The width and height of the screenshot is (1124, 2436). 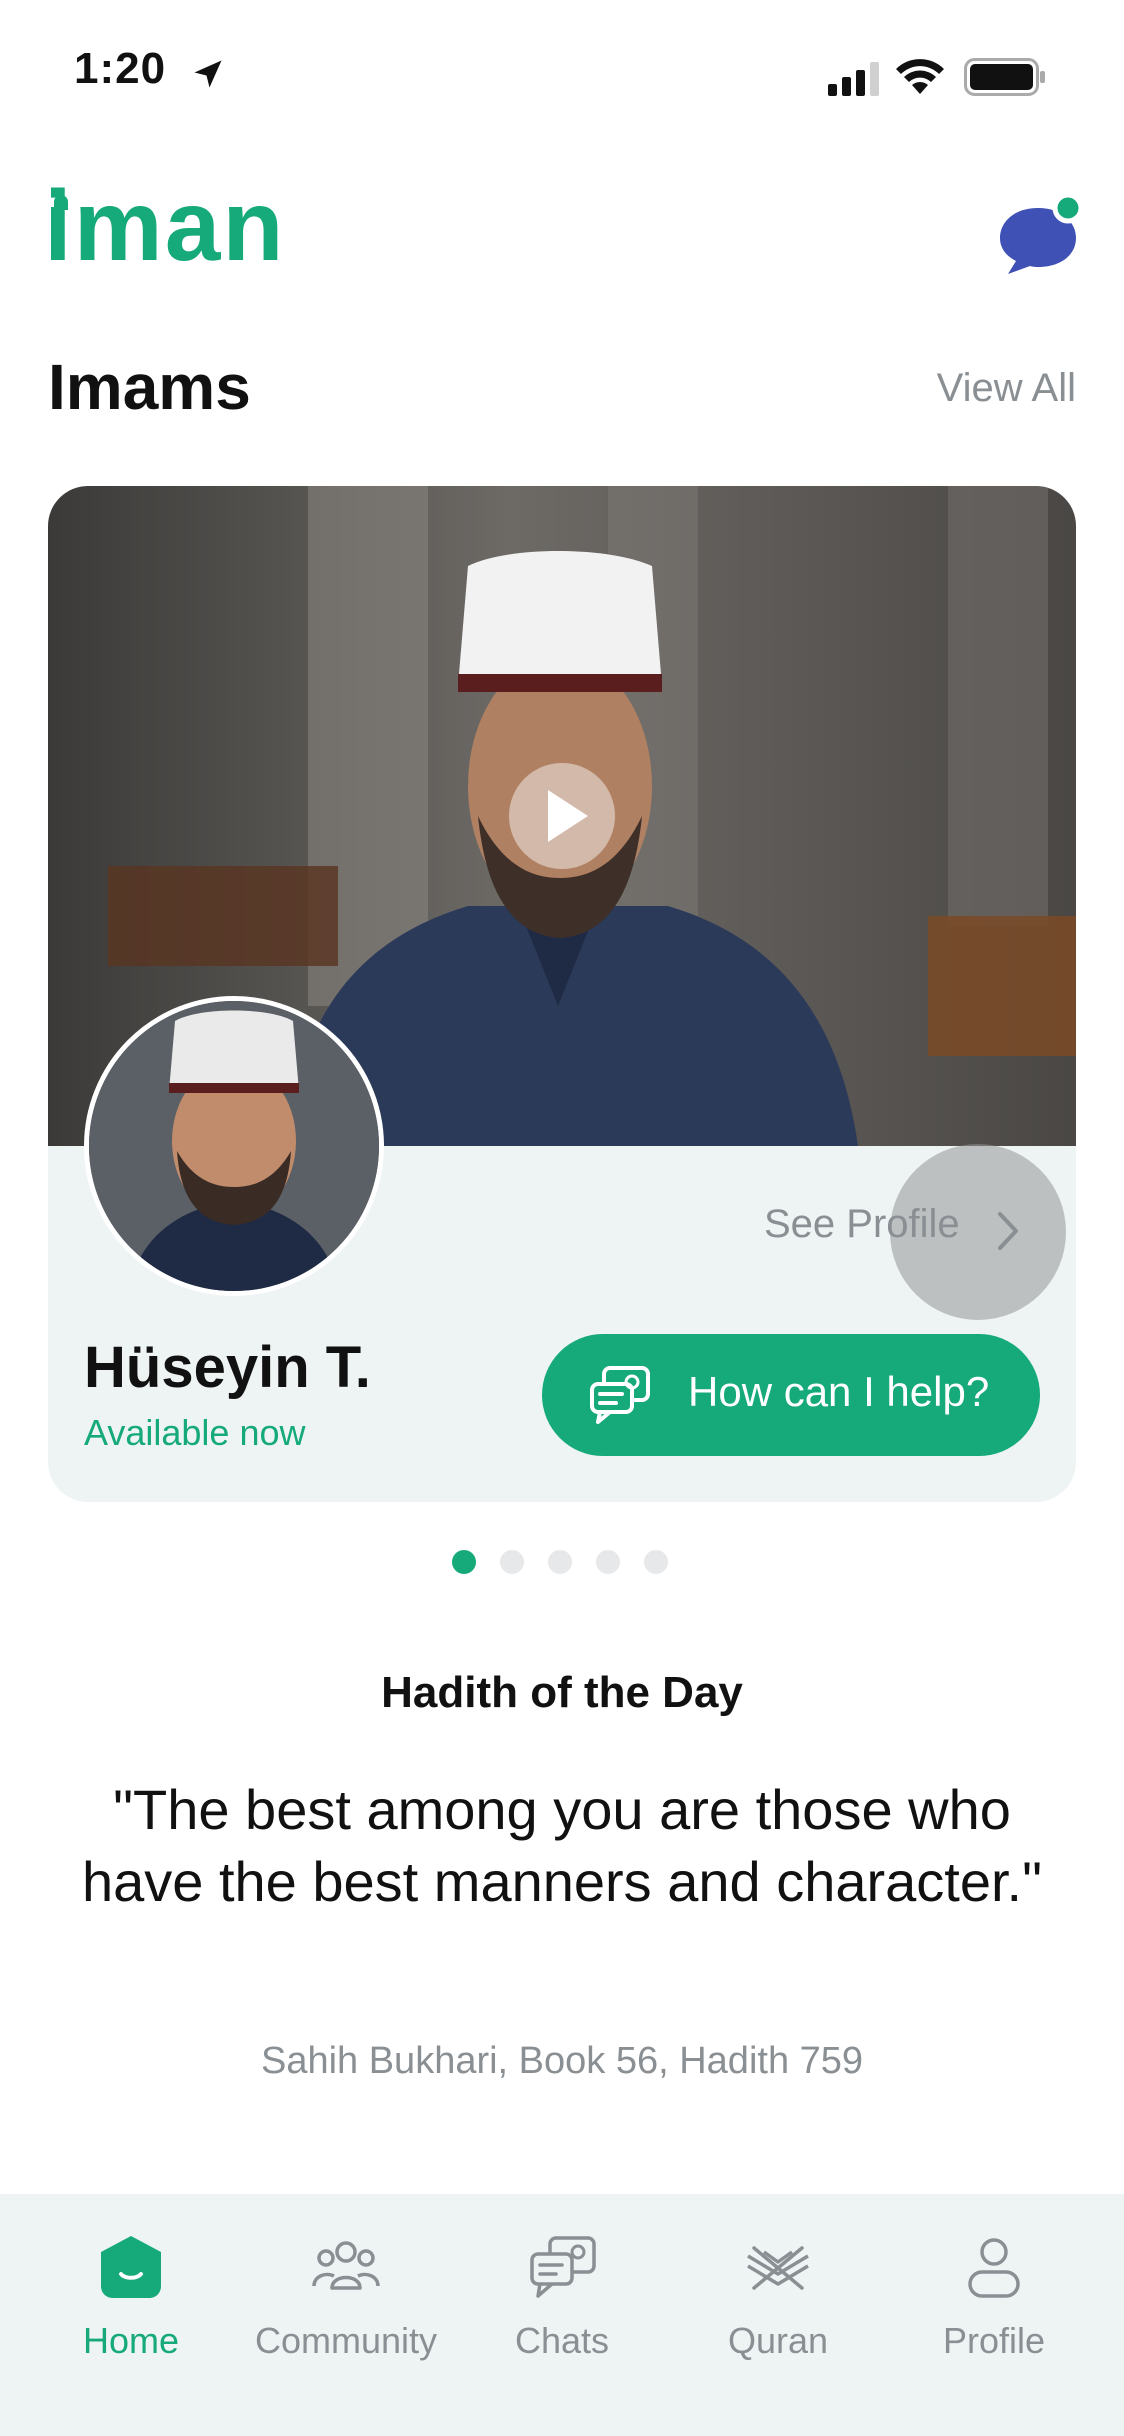 I want to click on see-profile-link: See Profile, so click(x=862, y=1224).